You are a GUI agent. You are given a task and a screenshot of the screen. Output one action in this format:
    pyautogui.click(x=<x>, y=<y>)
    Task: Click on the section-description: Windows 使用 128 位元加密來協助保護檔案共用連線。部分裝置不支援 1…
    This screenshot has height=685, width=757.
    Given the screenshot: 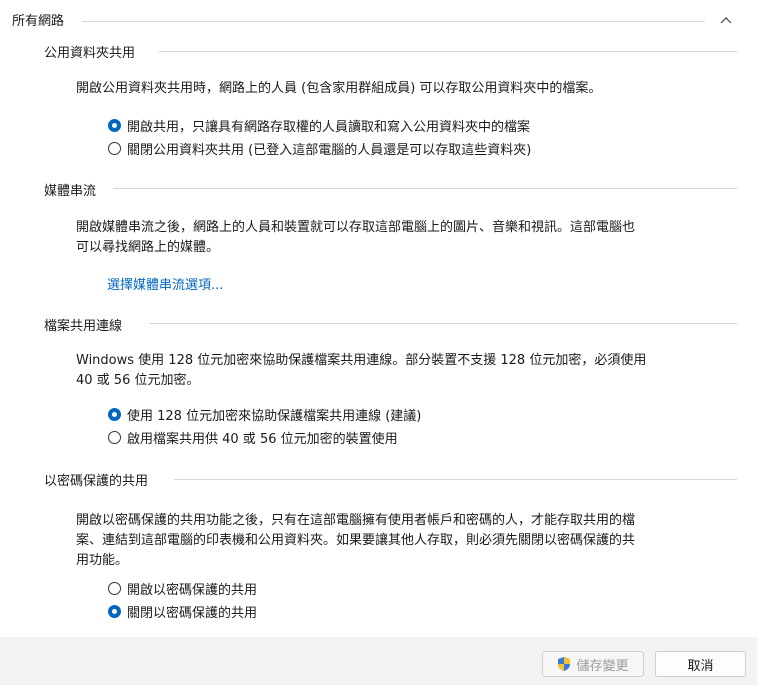 What is the action you would take?
    pyautogui.click(x=406, y=371)
    